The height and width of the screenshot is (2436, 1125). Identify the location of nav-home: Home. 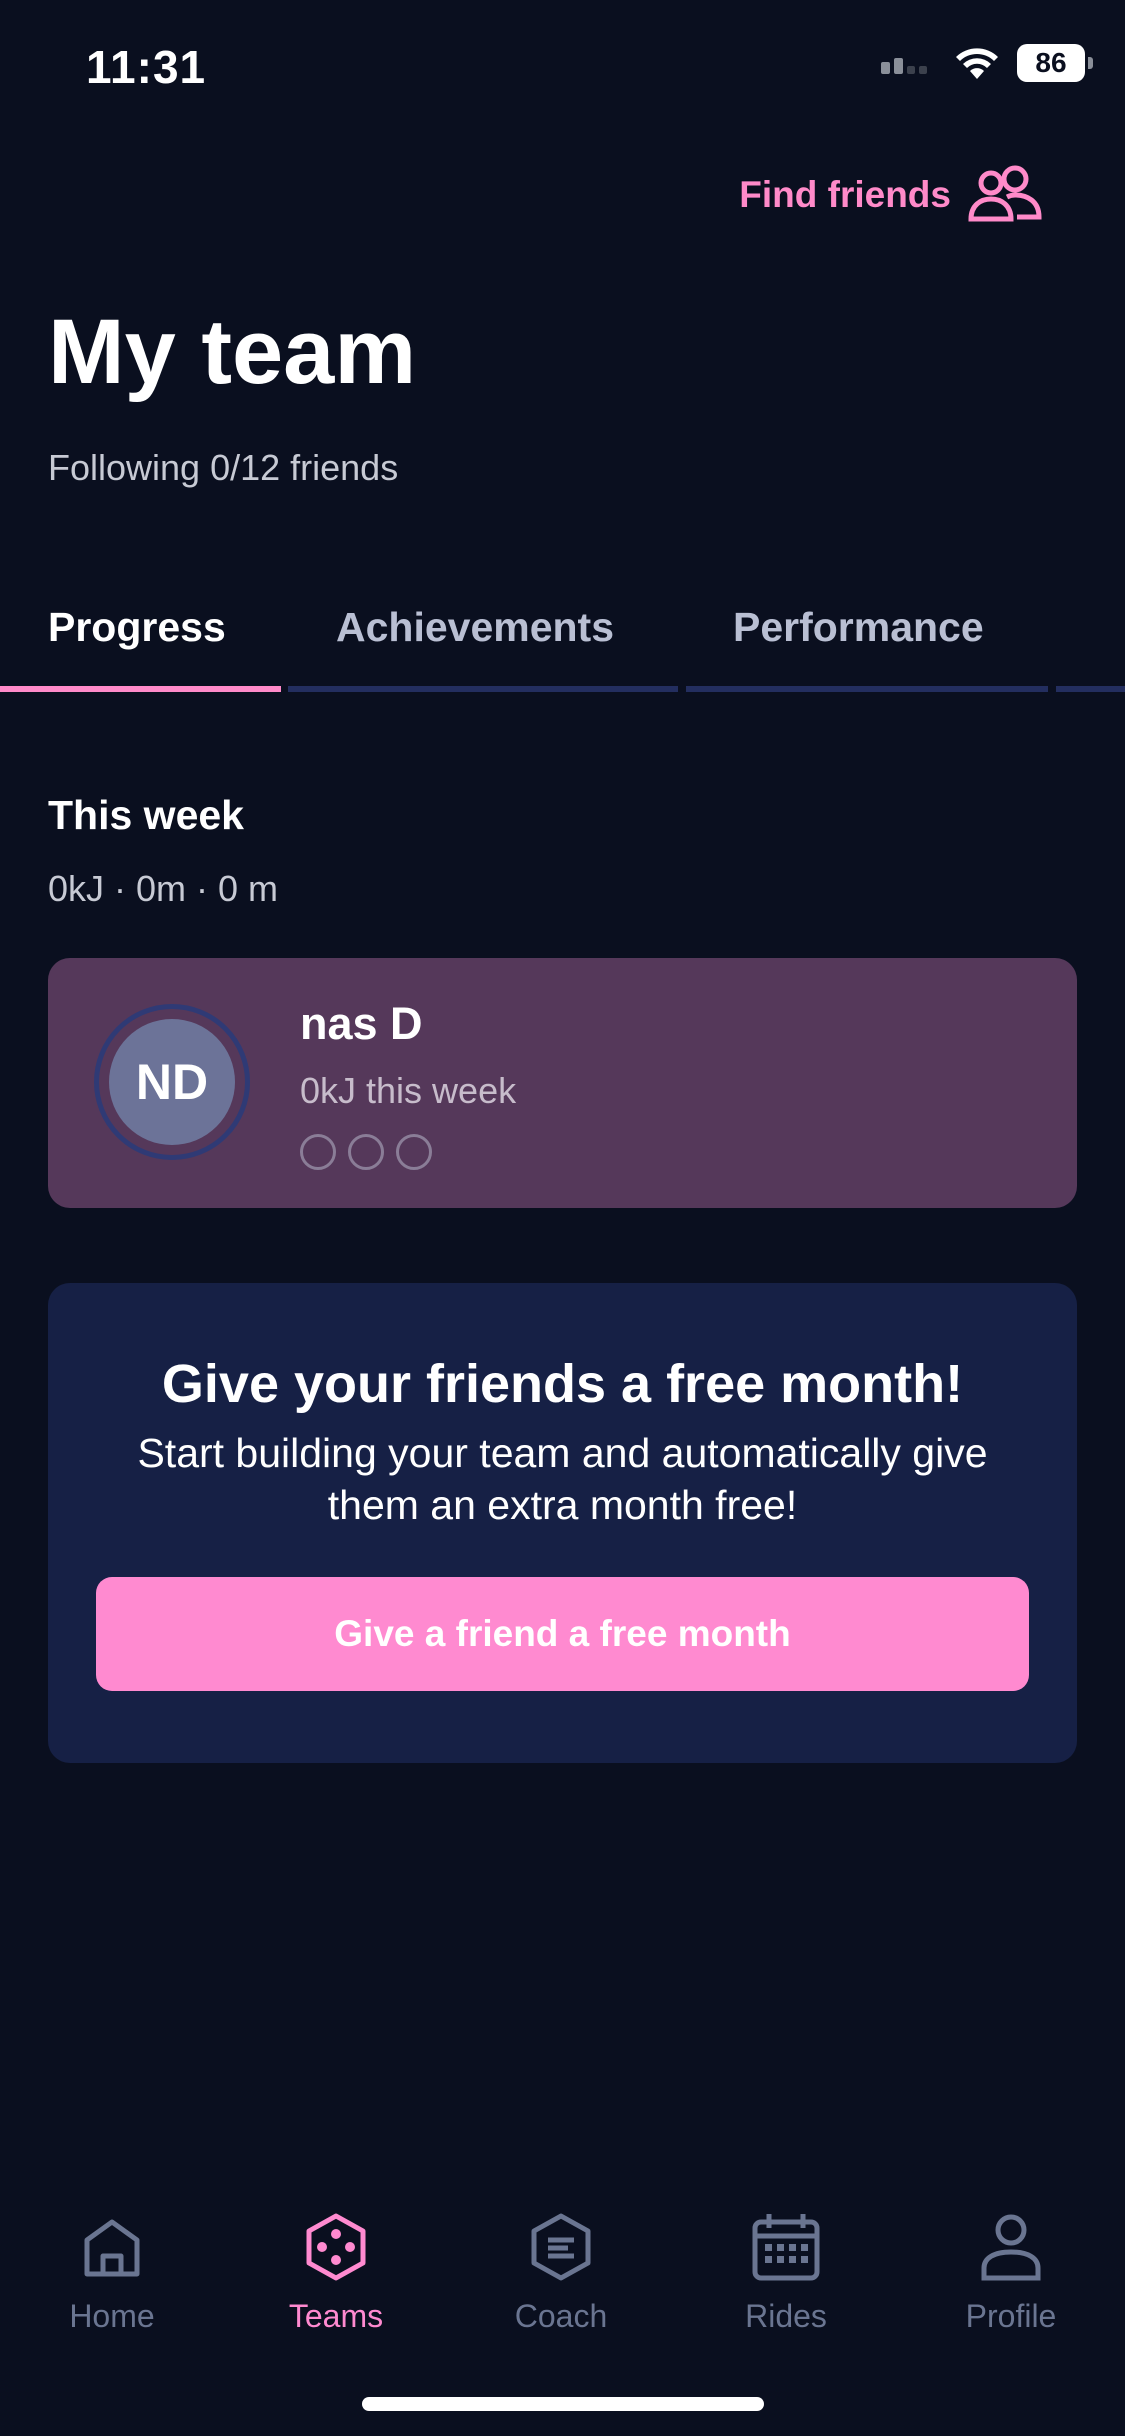
(112, 2272).